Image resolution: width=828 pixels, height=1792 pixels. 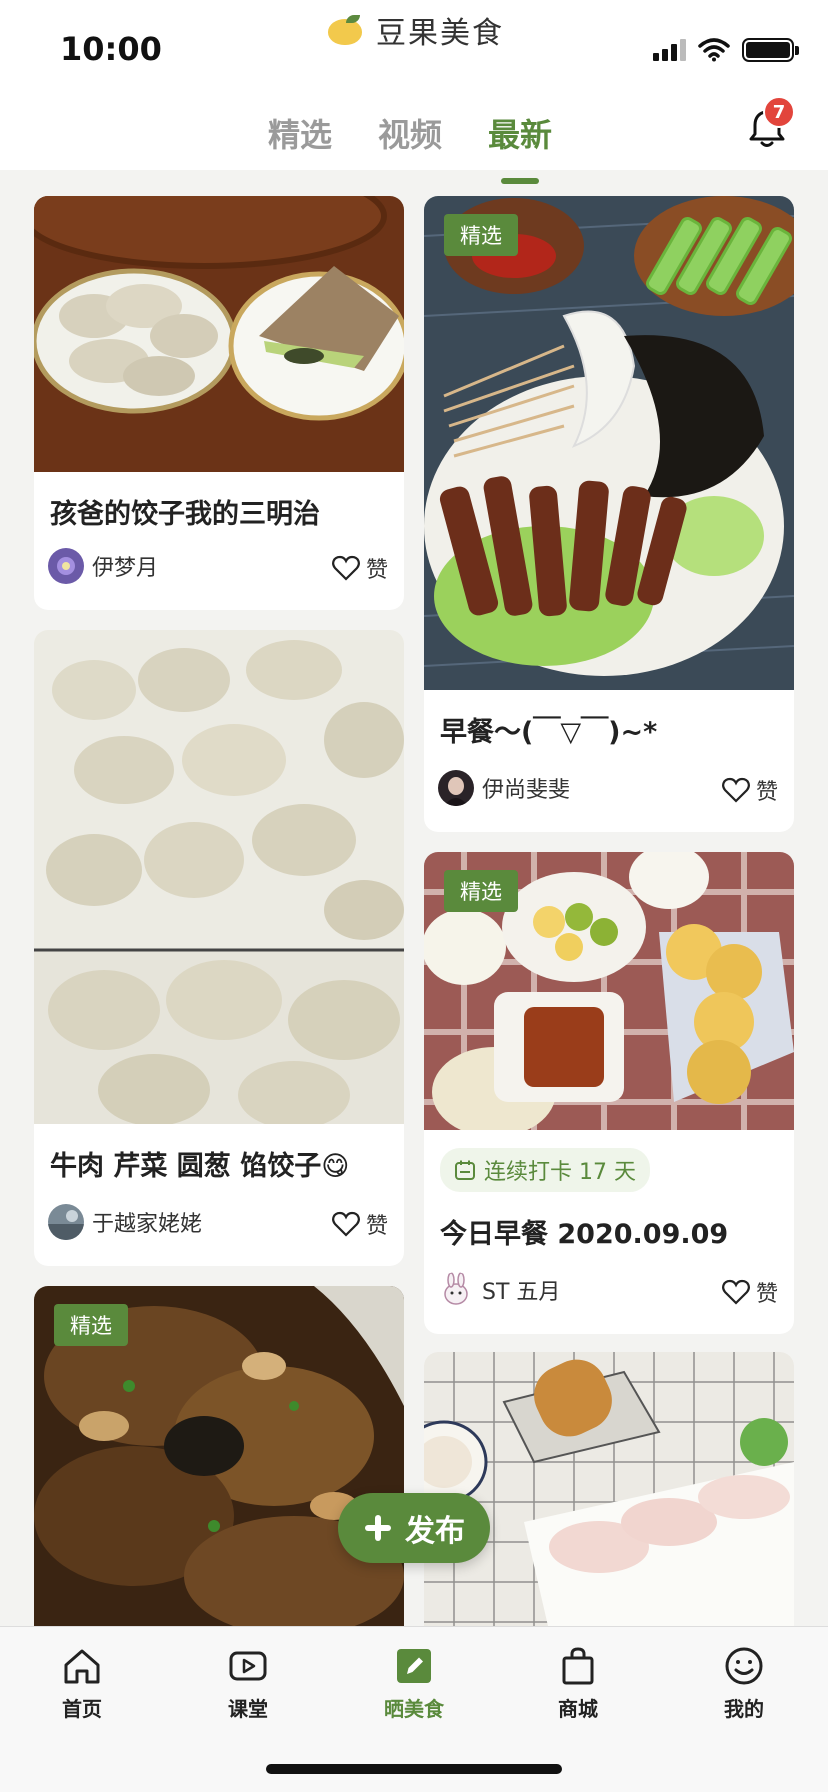 I want to click on publish-button: 发布, so click(x=414, y=1528).